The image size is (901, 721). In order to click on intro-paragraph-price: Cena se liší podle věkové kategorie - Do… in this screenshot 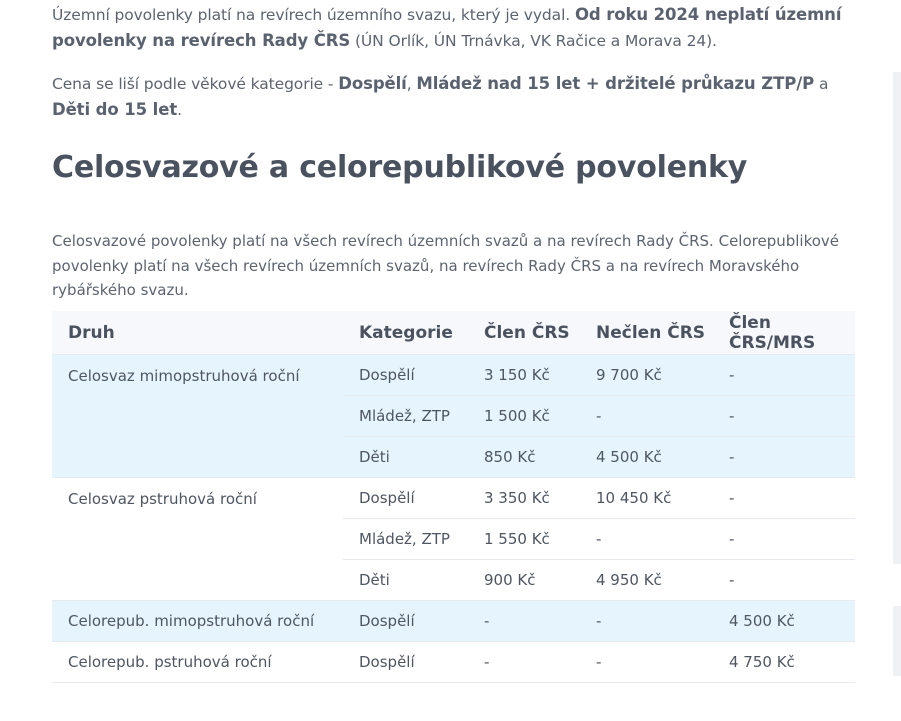, I will do `click(453, 97)`.